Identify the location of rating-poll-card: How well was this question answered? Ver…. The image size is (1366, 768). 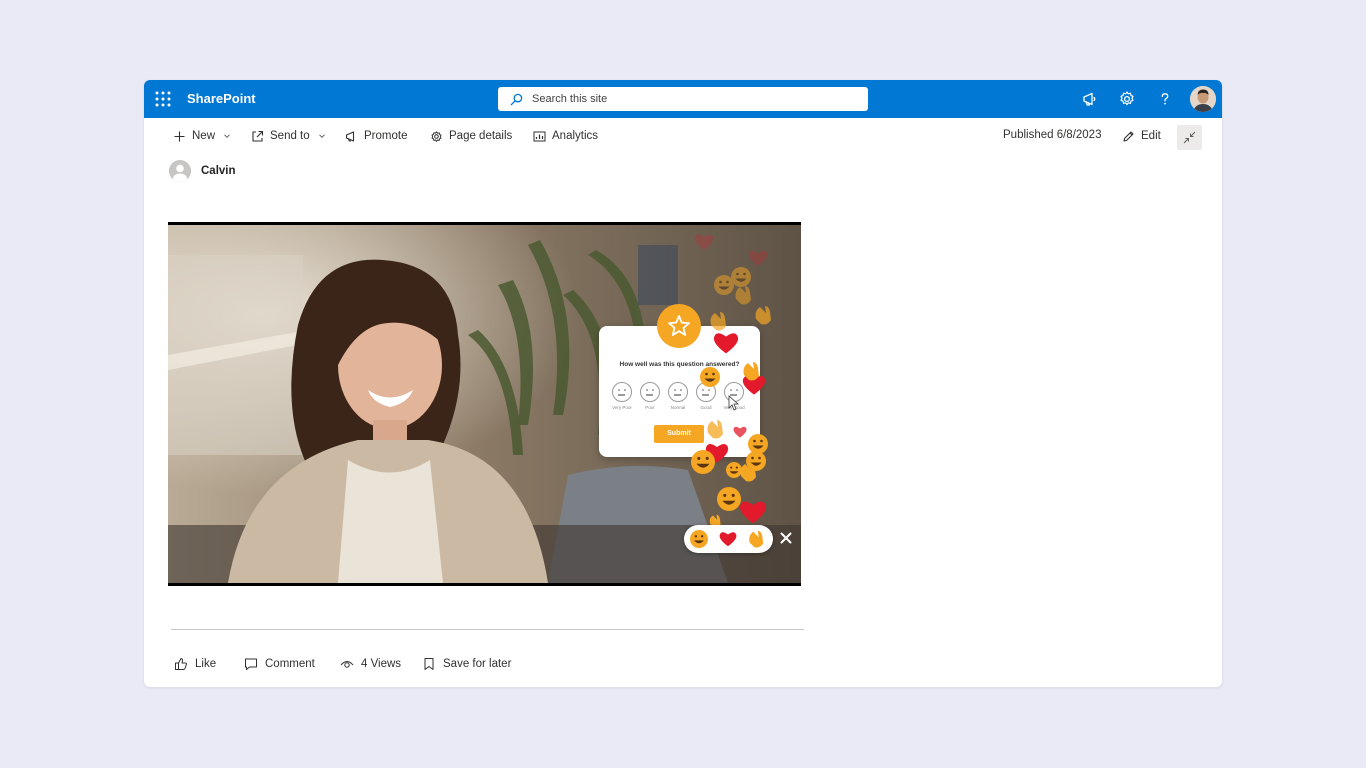
(679, 380).